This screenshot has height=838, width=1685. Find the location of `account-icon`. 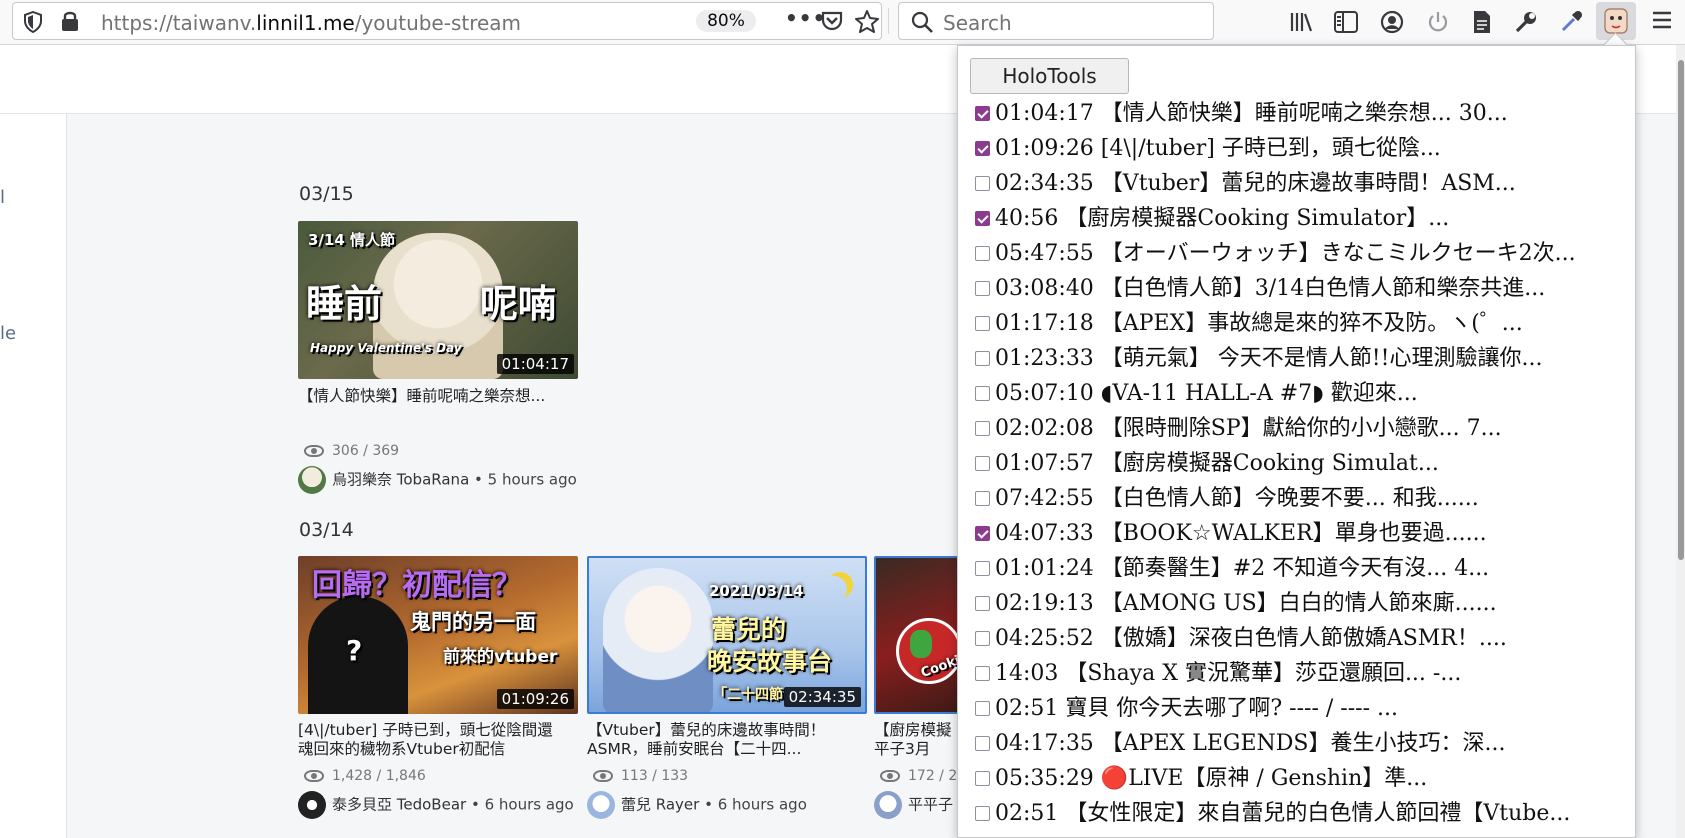

account-icon is located at coordinates (1392, 23).